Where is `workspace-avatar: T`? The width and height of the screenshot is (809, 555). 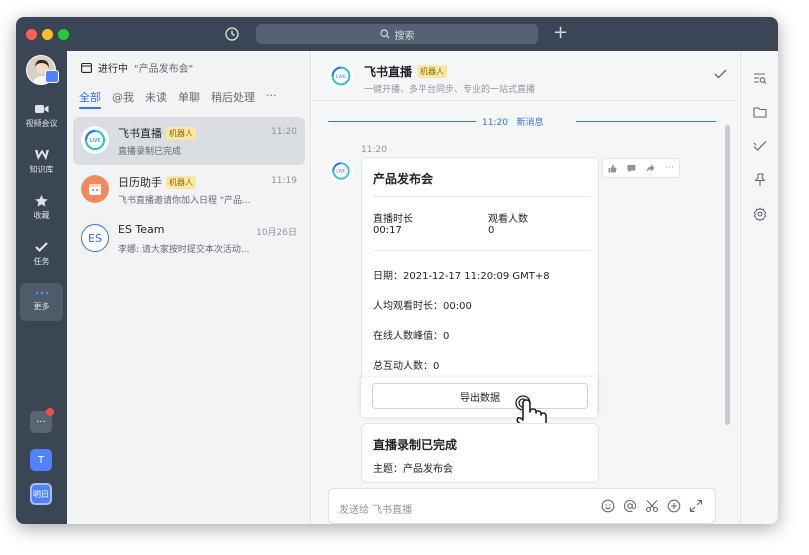
workspace-avatar: T is located at coordinates (41, 460).